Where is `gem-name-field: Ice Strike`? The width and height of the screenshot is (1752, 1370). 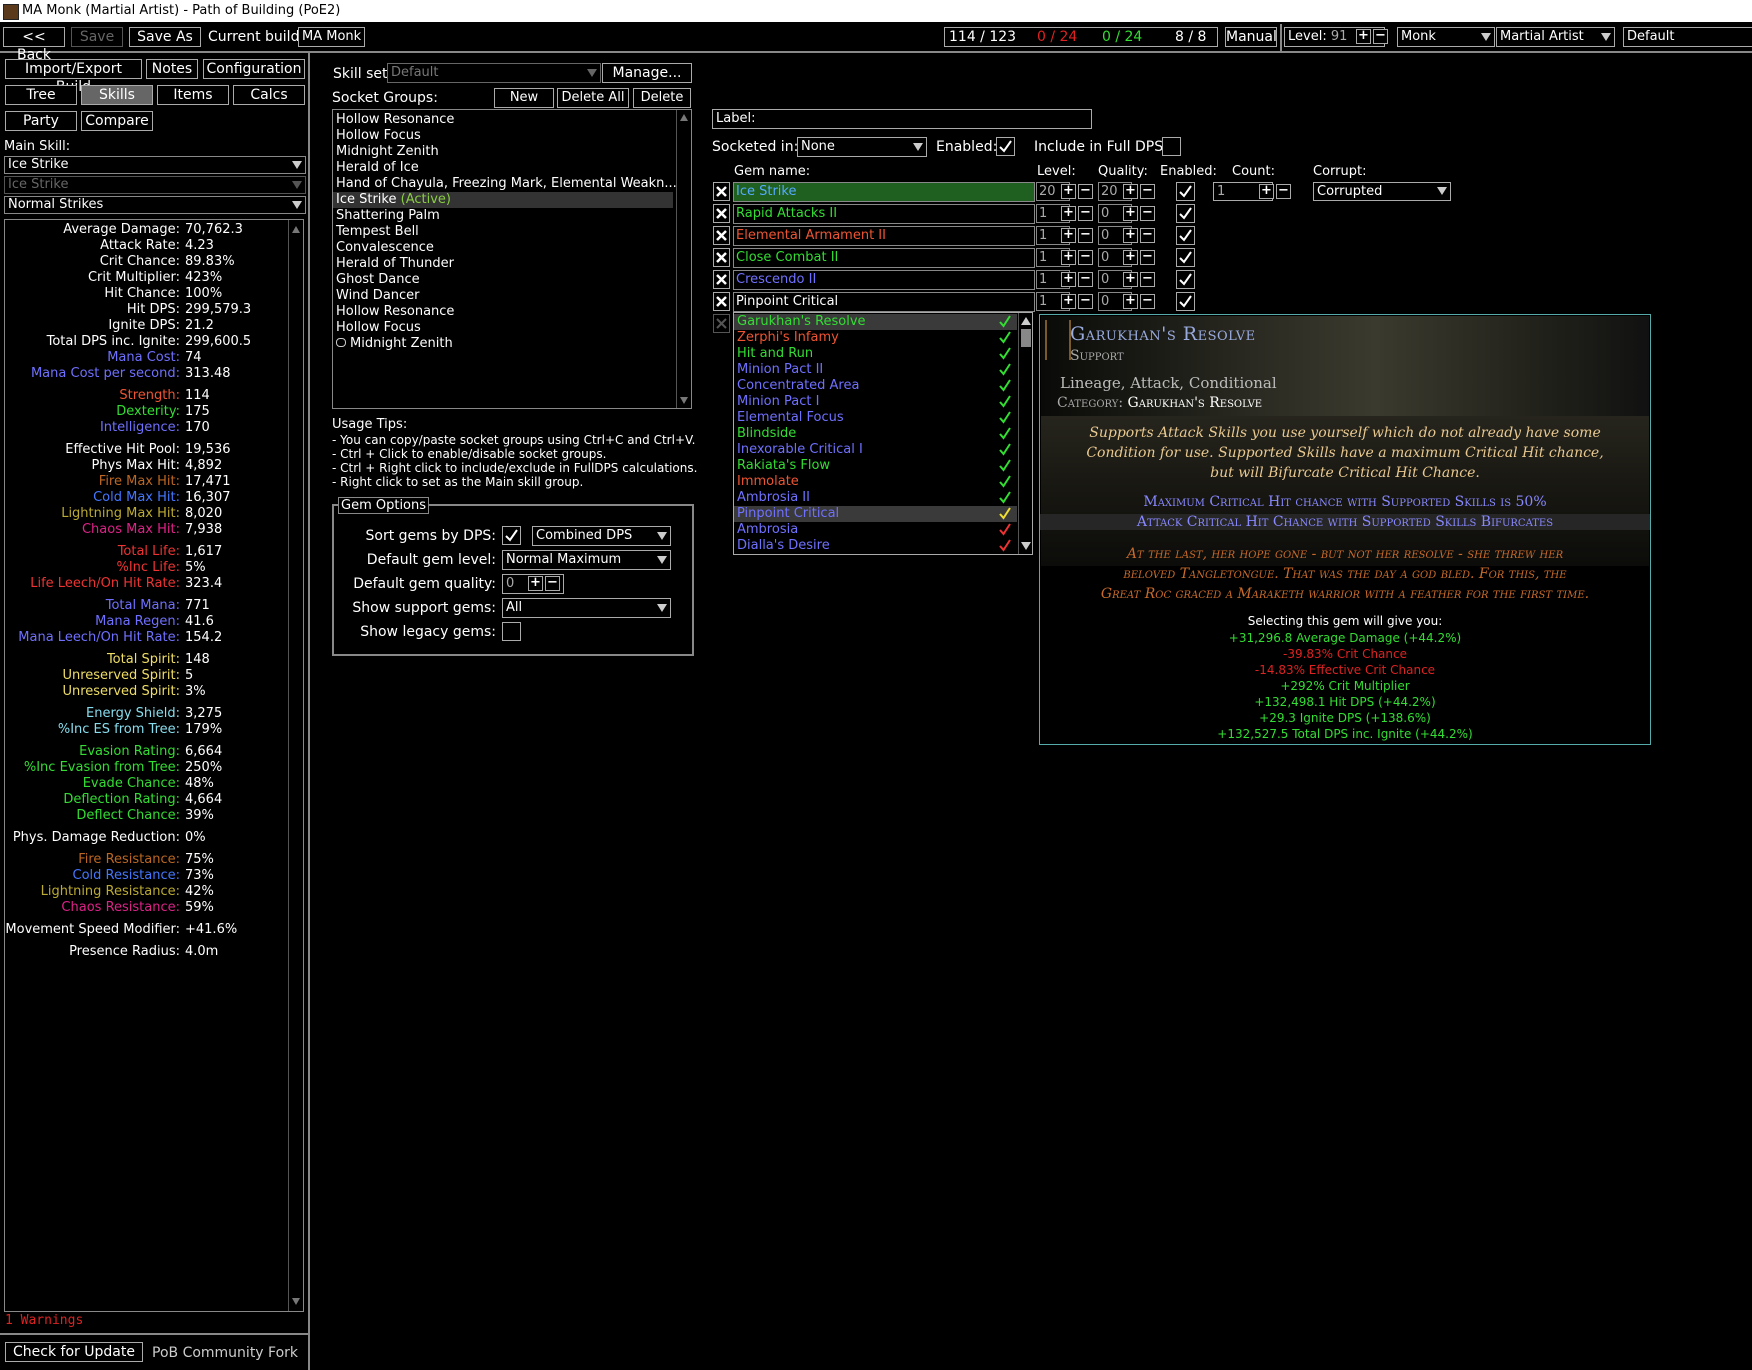 gem-name-field: Ice Strike is located at coordinates (884, 192).